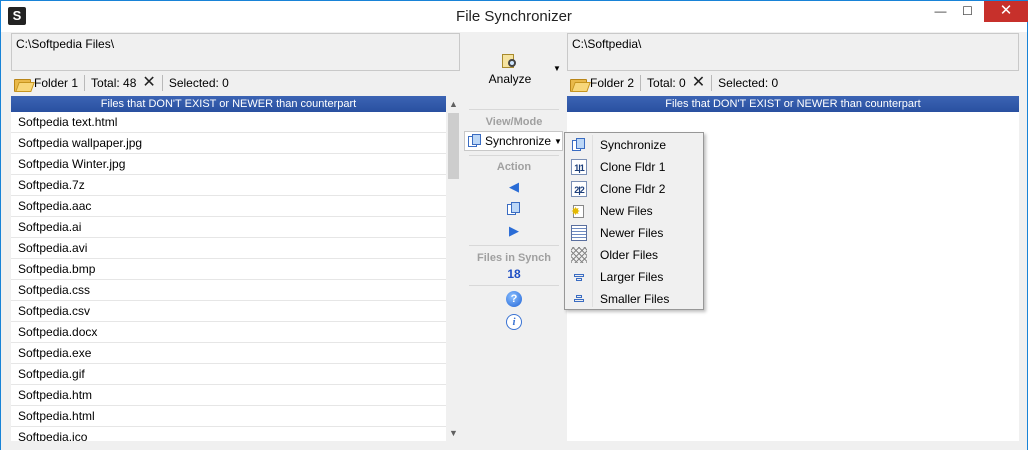 This screenshot has width=1028, height=450. What do you see at coordinates (514, 322) in the screenshot?
I see `info-icon: i` at bounding box center [514, 322].